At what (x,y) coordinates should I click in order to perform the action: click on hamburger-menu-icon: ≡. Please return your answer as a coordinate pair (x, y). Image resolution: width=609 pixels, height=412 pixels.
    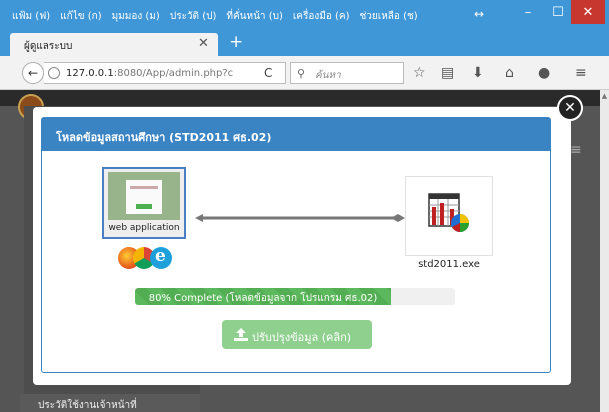
    Looking at the image, I should click on (581, 73).